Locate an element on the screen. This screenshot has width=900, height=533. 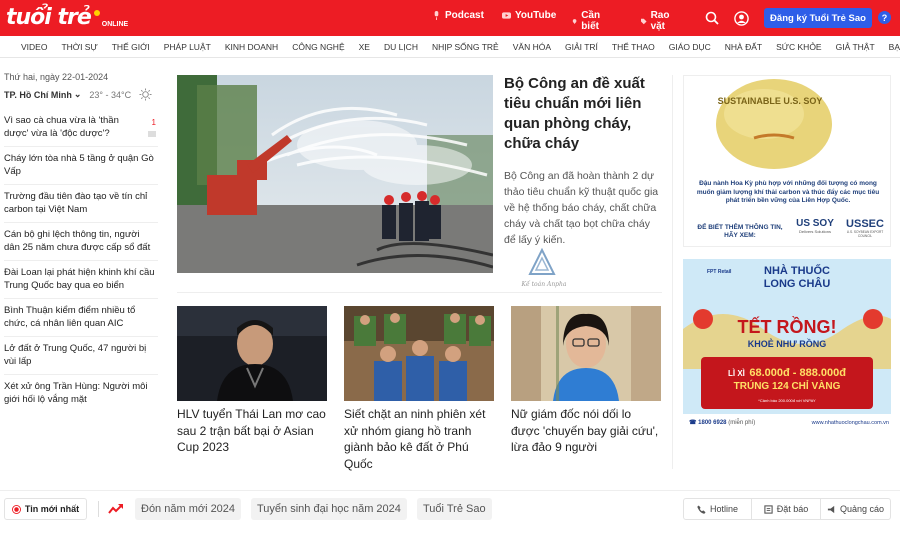
latest-news-label: Tin mới nhất is located at coordinates (52, 509).